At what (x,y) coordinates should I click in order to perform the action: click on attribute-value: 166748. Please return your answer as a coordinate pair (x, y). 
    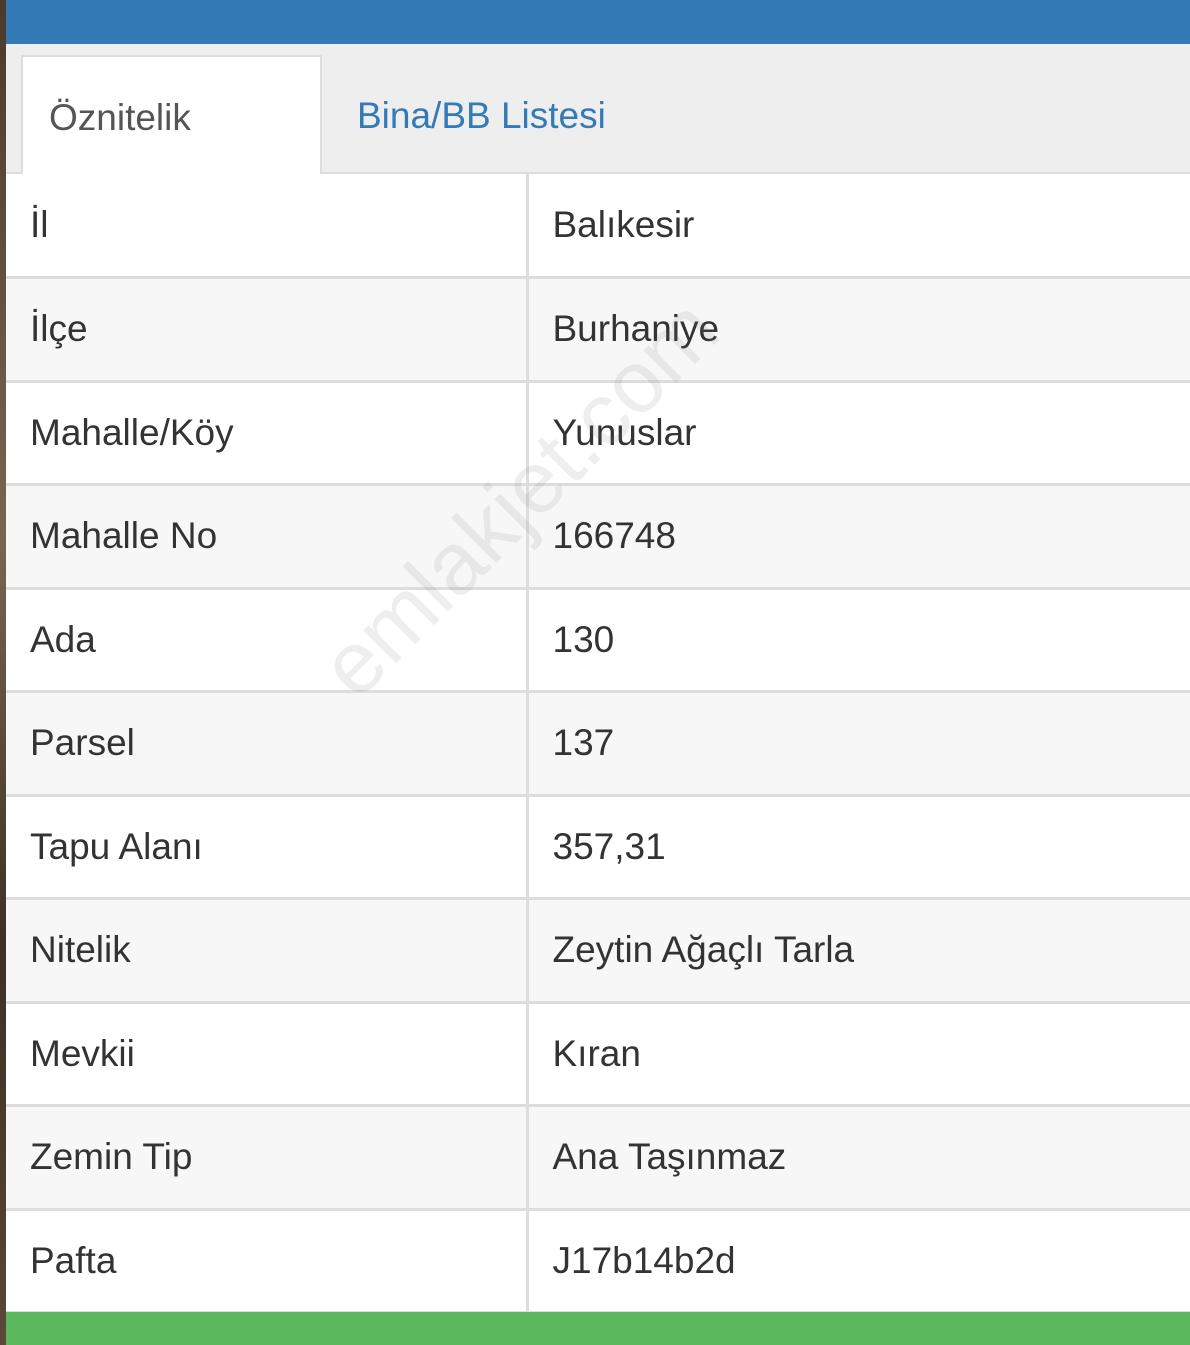
    Looking at the image, I should click on (857, 536).